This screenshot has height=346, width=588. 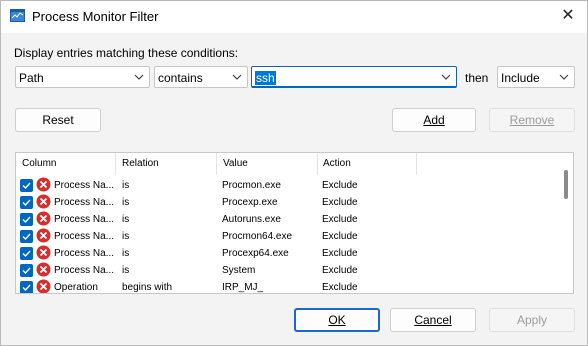 What do you see at coordinates (265, 78) in the screenshot?
I see `value-input: ssh` at bounding box center [265, 78].